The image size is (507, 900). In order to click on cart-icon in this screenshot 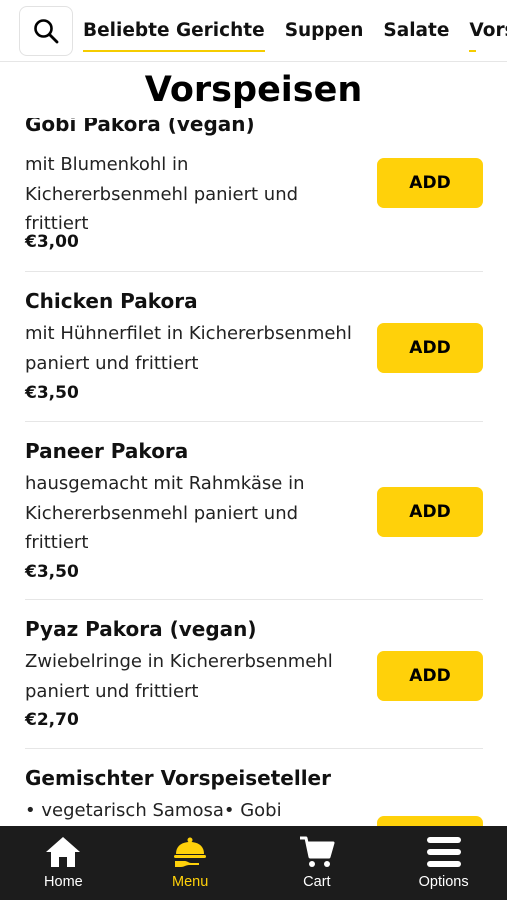, I will do `click(317, 851)`.